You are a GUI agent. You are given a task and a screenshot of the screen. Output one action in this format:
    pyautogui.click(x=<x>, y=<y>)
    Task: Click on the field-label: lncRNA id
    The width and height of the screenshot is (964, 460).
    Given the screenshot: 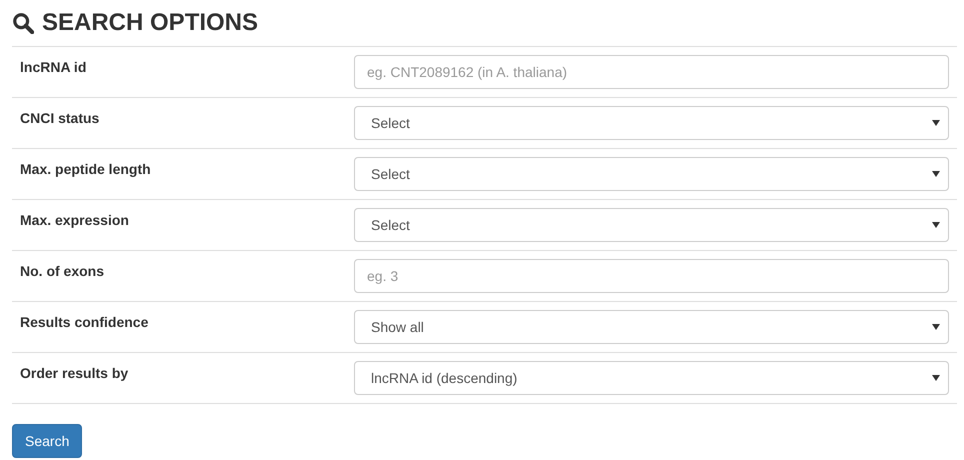 What is the action you would take?
    pyautogui.click(x=54, y=67)
    